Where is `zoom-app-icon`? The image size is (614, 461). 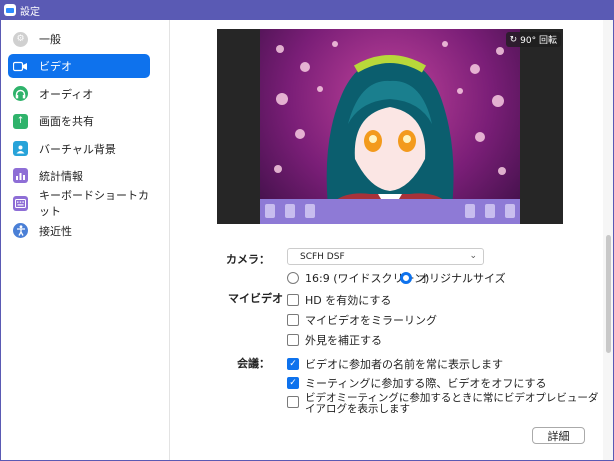
zoom-app-icon is located at coordinates (10, 10).